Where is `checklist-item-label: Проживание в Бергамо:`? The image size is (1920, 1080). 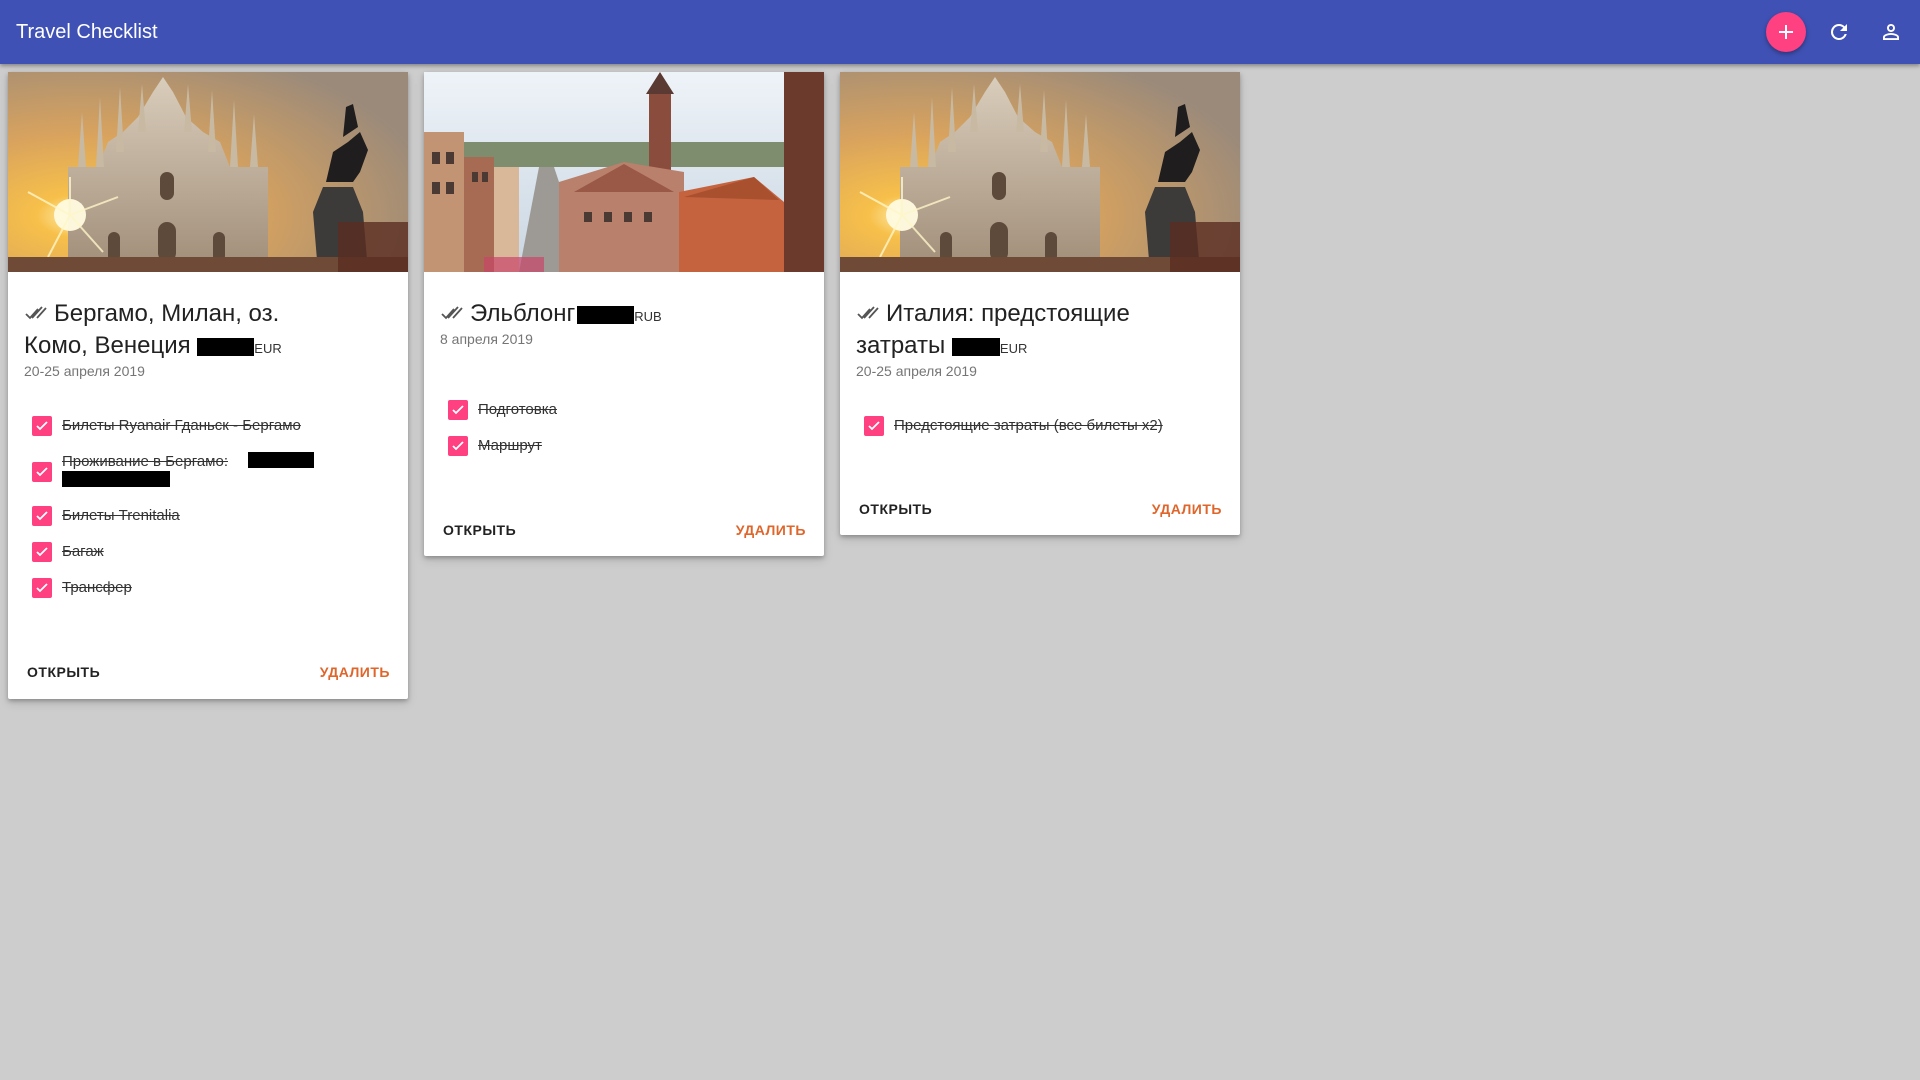 checklist-item-label: Проживание в Бергамо: is located at coordinates (145, 461).